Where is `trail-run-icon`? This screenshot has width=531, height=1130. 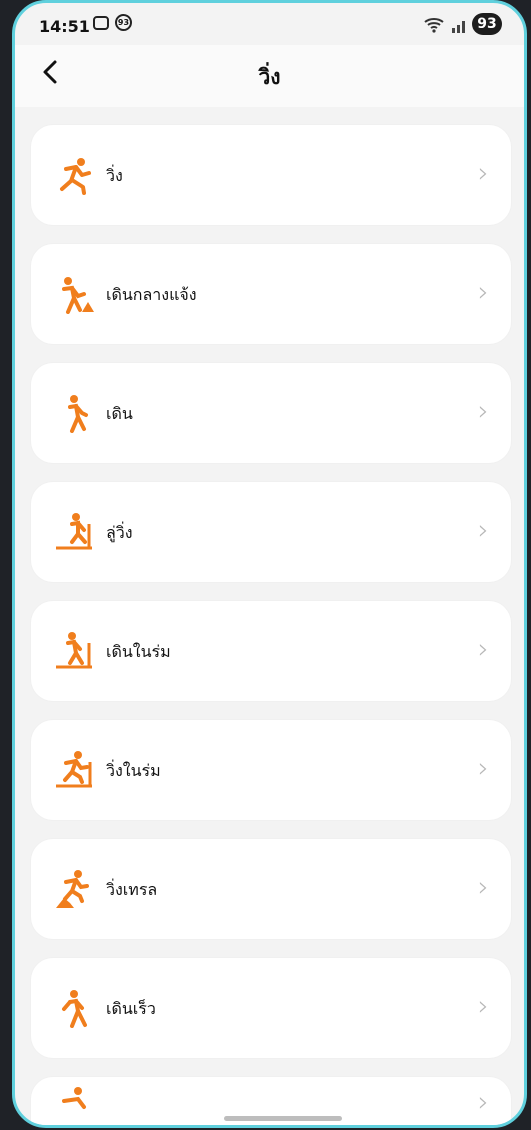
trail-run-icon is located at coordinates (72, 889).